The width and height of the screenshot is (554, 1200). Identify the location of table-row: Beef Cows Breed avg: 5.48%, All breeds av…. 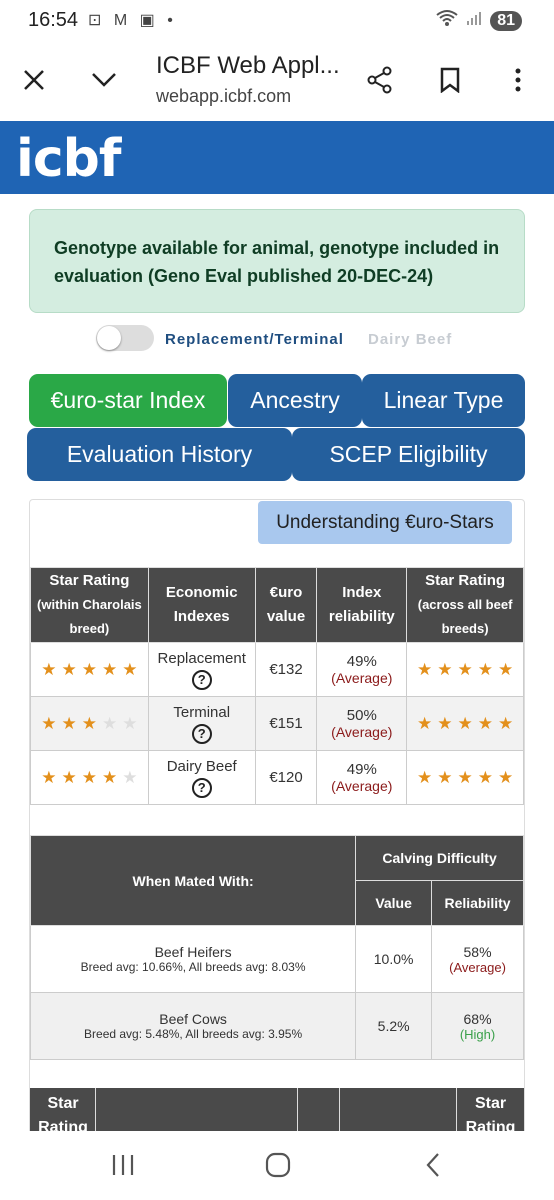
(276, 1026).